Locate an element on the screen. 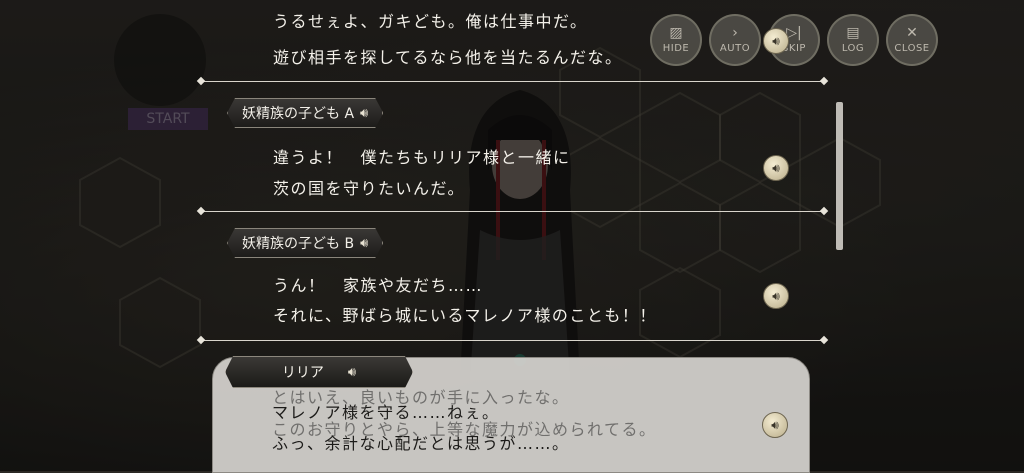 Image resolution: width=1024 pixels, height=473 pixels. auto-button: › AUTO is located at coordinates (735, 40).